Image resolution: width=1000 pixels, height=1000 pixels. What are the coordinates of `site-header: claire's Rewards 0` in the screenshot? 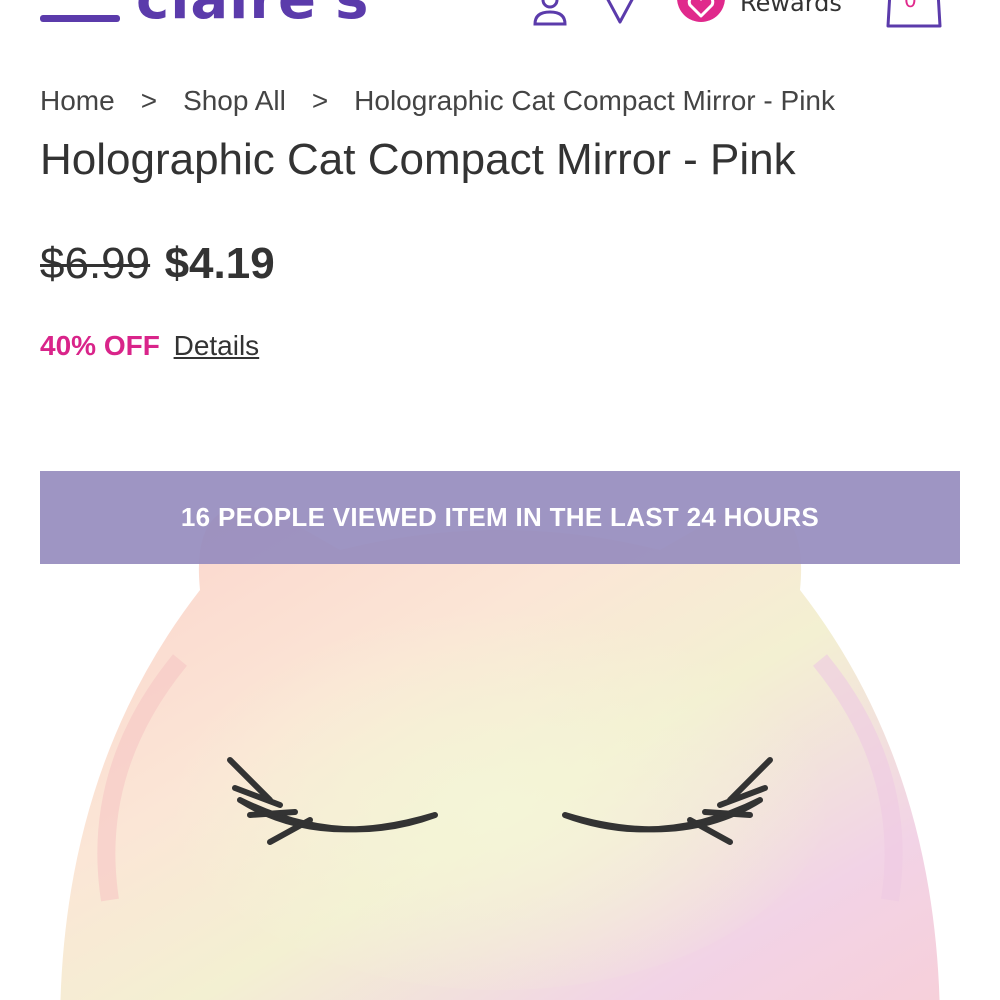 It's located at (500, 20).